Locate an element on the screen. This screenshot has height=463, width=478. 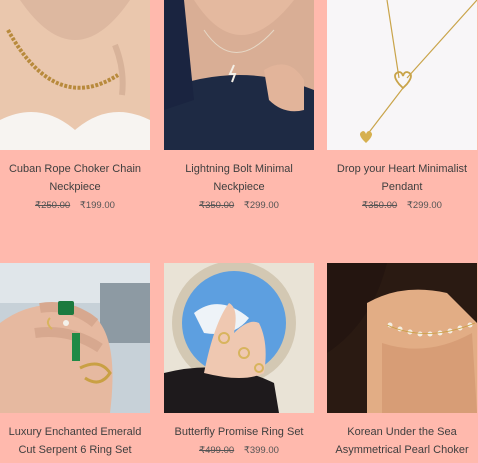
product-name: Butterfly Promise Ring Set is located at coordinates (239, 432).